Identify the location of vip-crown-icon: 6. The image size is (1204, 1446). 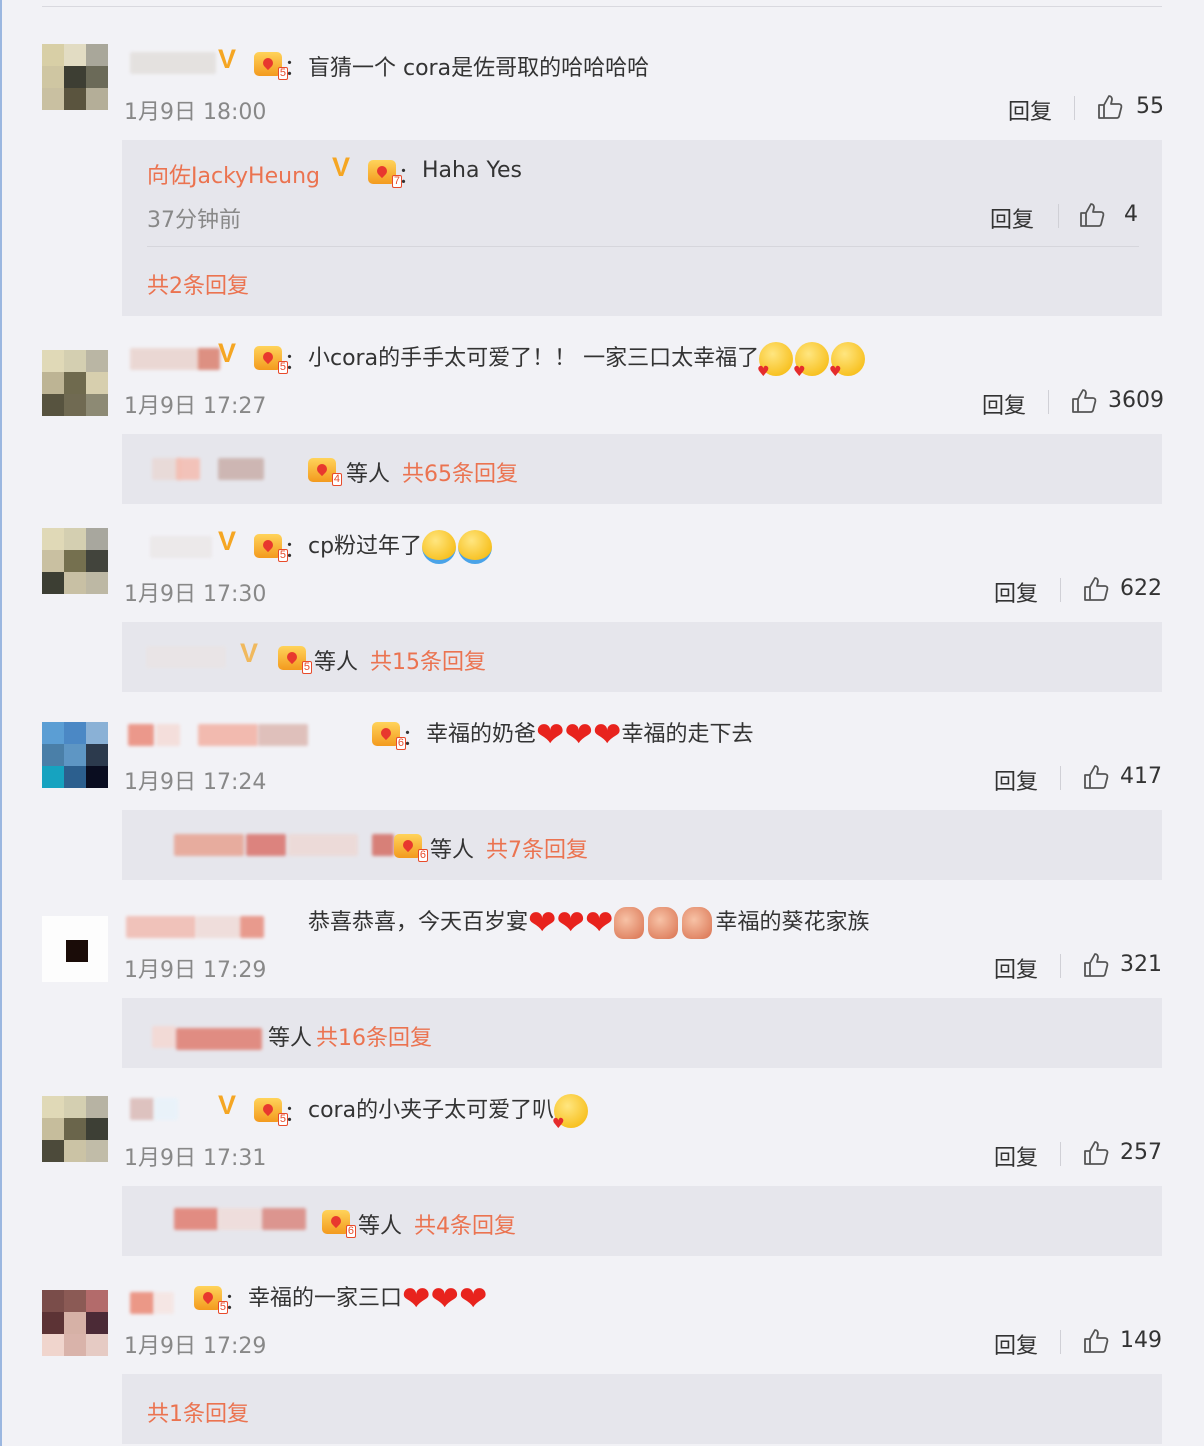
(339, 1224).